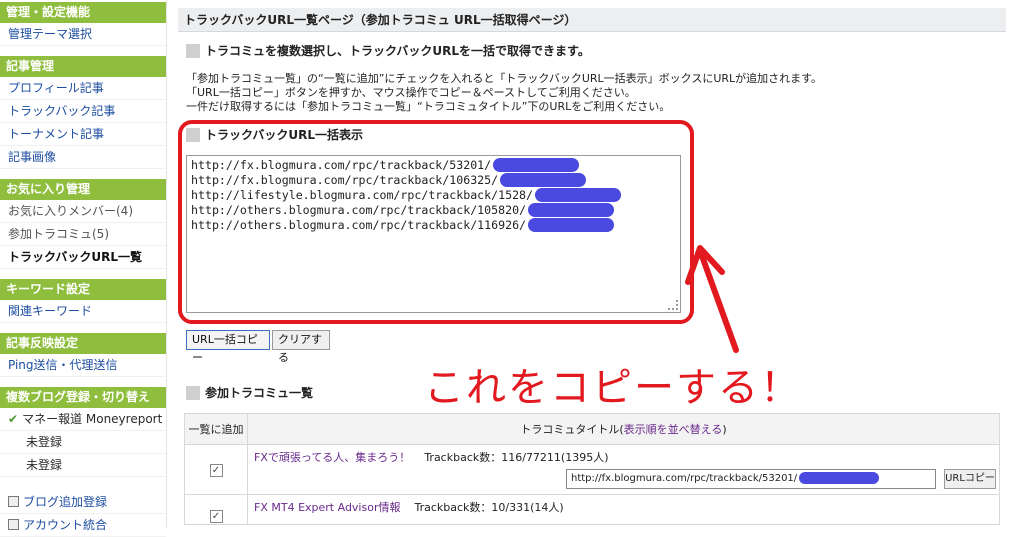 This screenshot has width=1024, height=537. Describe the element at coordinates (673, 429) in the screenshot. I see `sort-link: 表示順を並べ替える` at that location.